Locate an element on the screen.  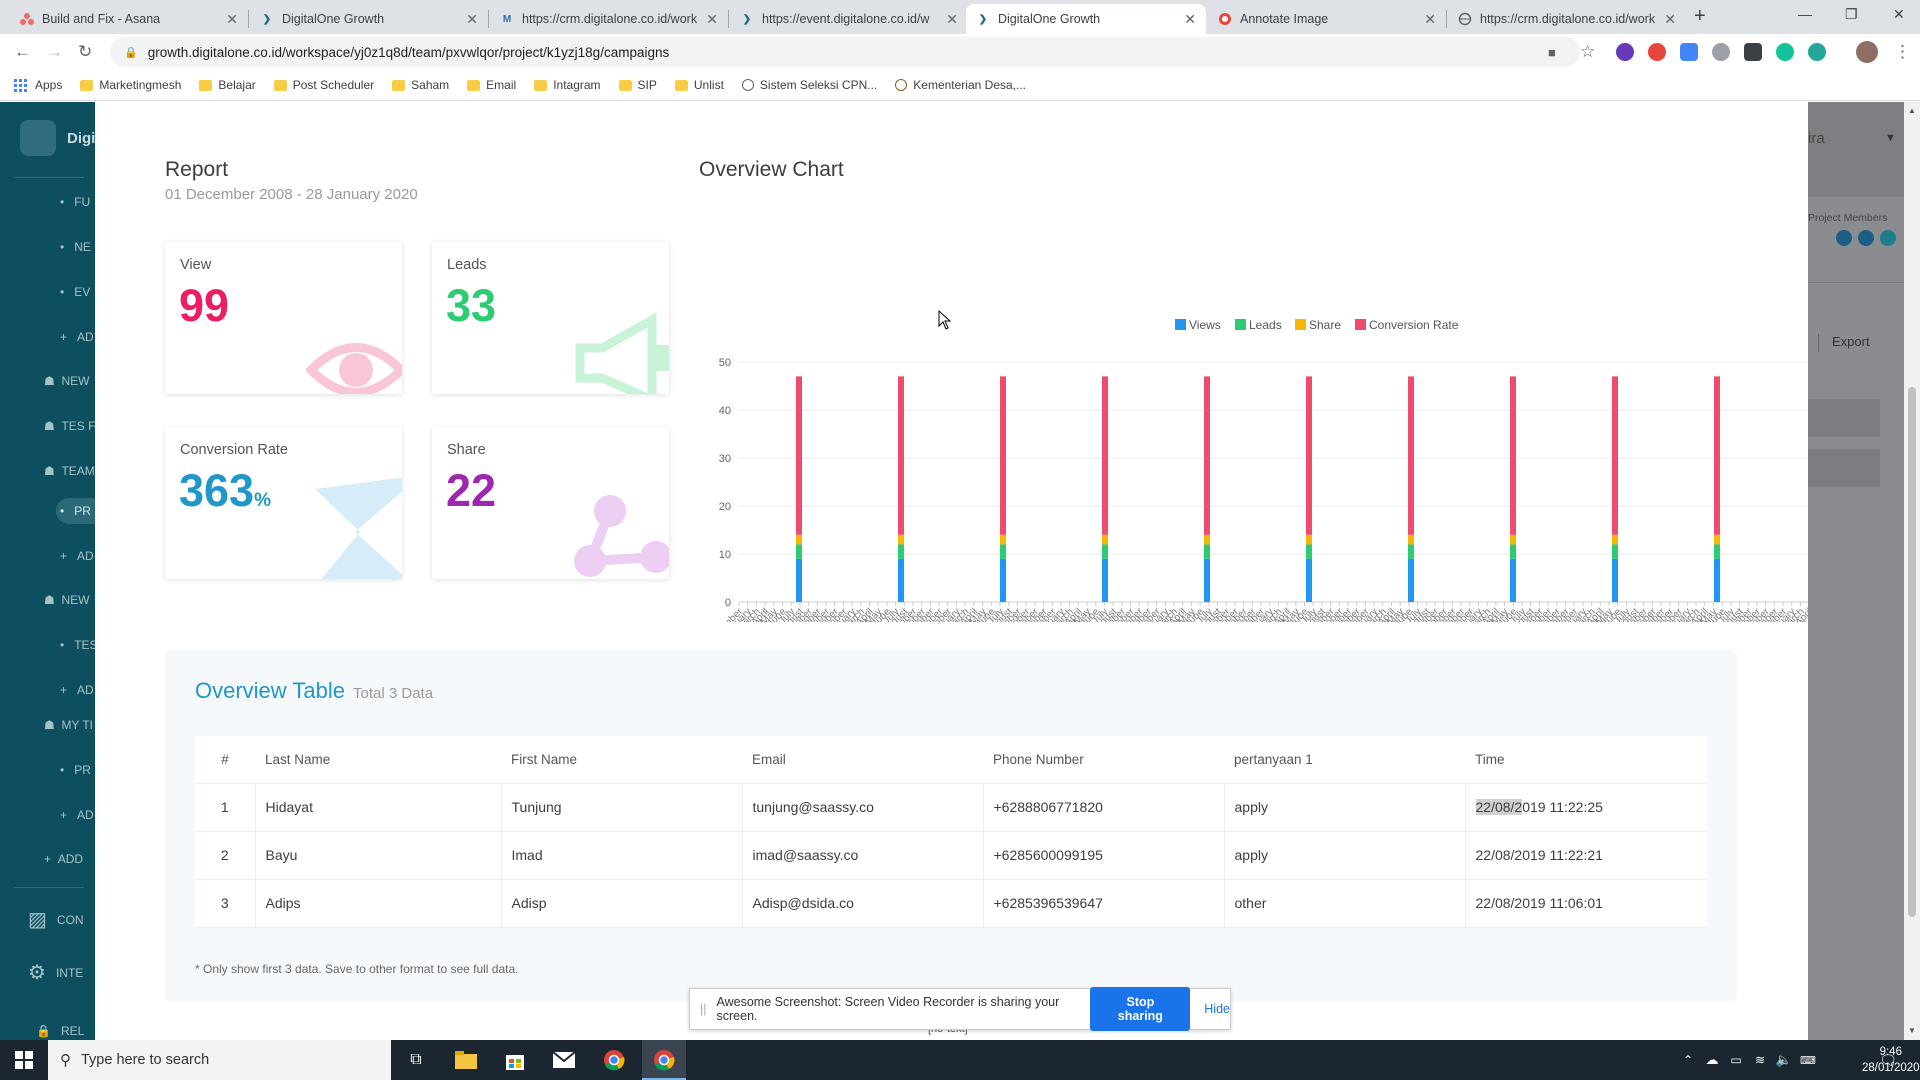
legend-item: Conversion Rate is located at coordinates (1407, 325).